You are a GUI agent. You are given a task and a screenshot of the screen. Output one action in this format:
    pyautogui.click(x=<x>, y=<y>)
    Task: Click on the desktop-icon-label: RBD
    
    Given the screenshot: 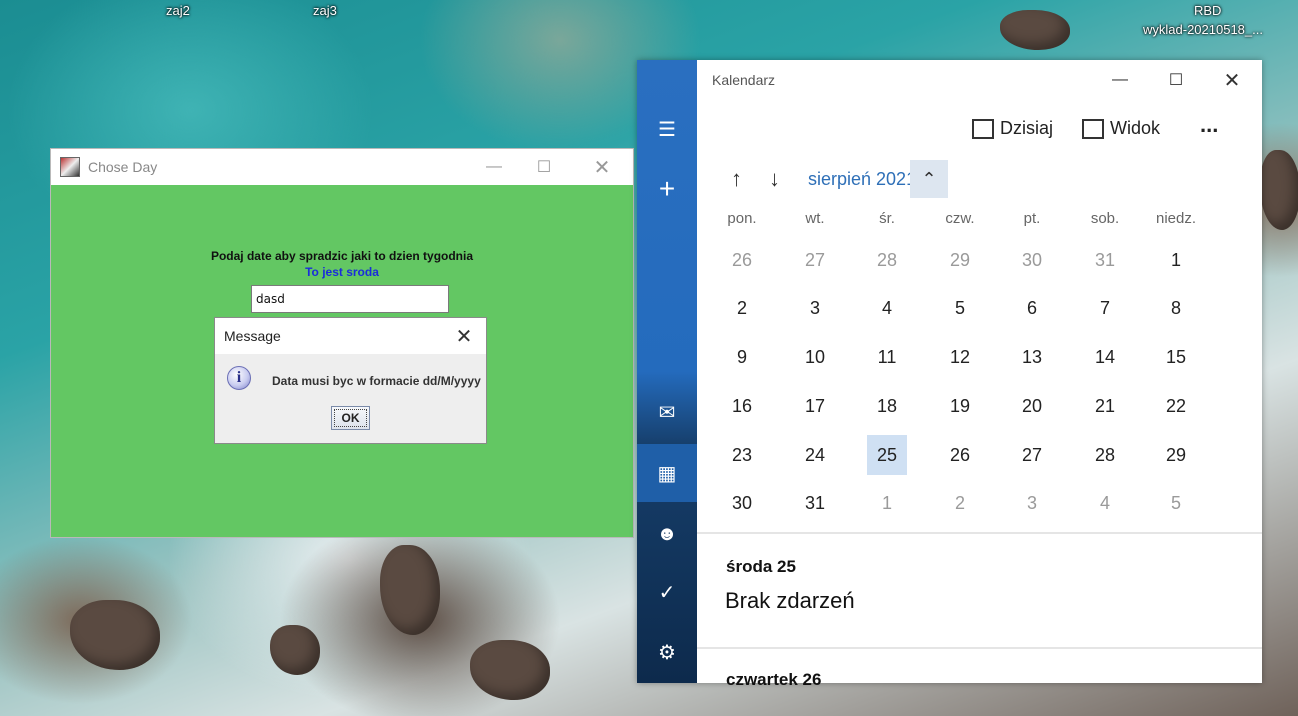 What is the action you would take?
    pyautogui.click(x=1207, y=10)
    